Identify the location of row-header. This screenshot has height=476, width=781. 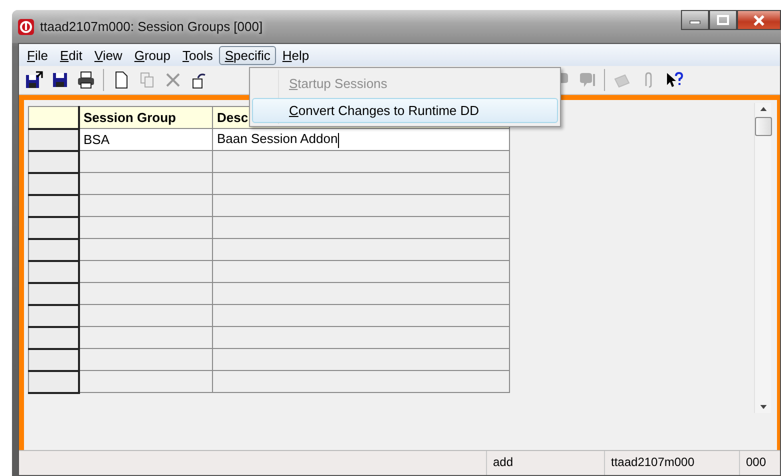
(53, 139).